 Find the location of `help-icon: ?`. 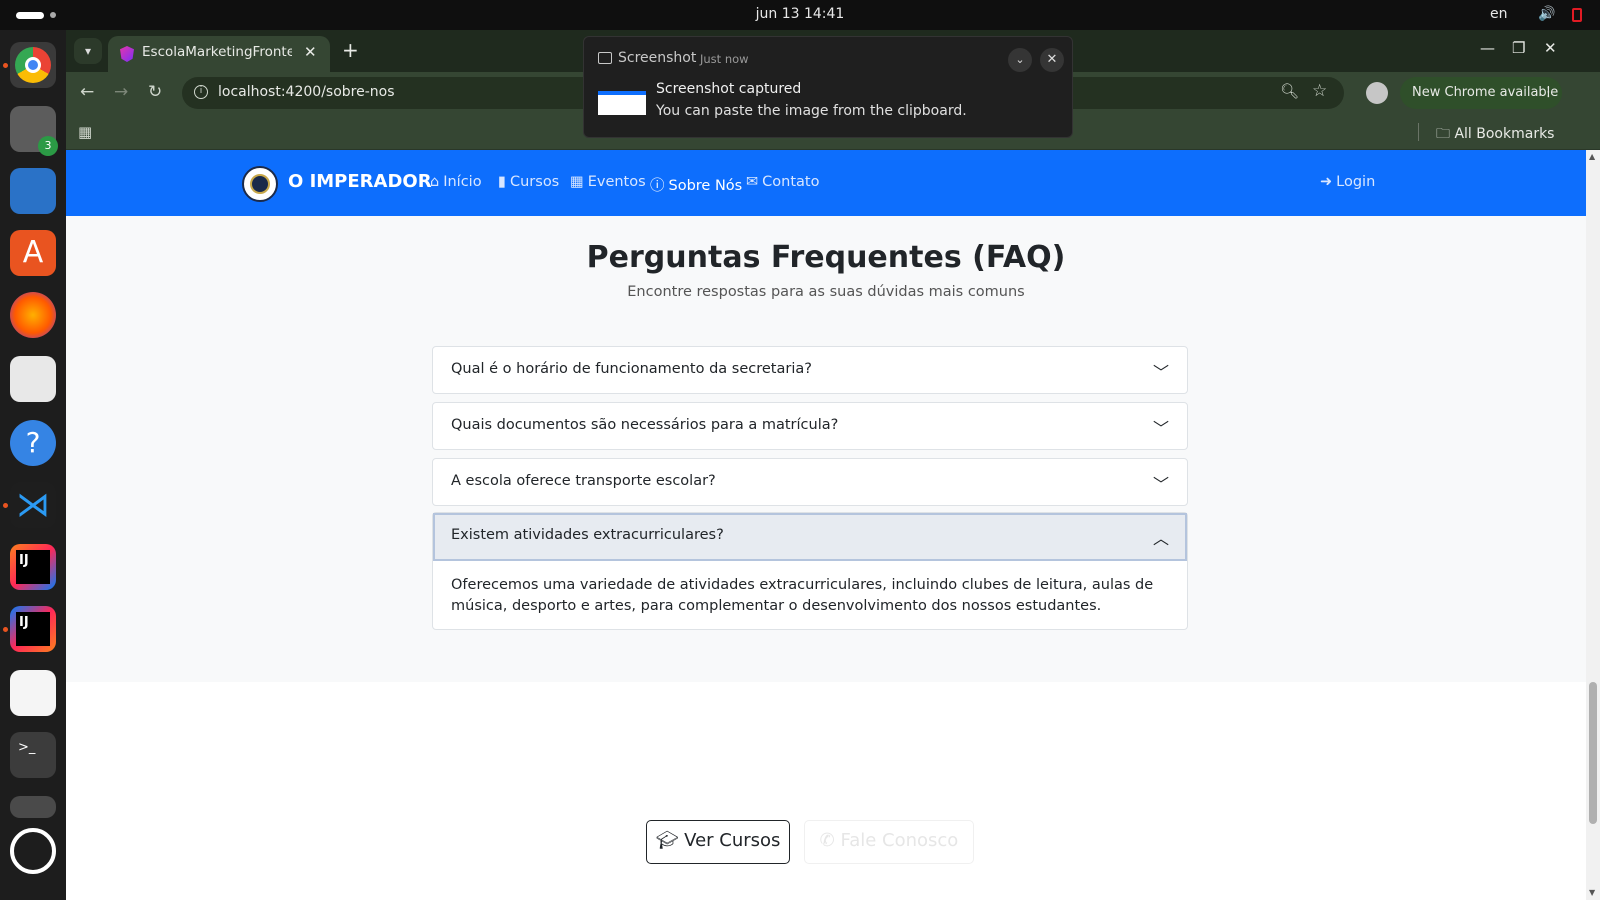

help-icon: ? is located at coordinates (33, 443).